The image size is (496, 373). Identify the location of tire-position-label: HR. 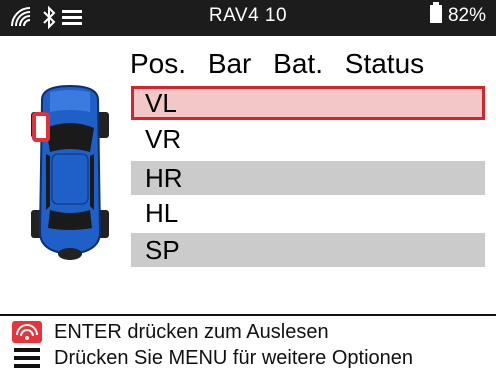
(164, 178).